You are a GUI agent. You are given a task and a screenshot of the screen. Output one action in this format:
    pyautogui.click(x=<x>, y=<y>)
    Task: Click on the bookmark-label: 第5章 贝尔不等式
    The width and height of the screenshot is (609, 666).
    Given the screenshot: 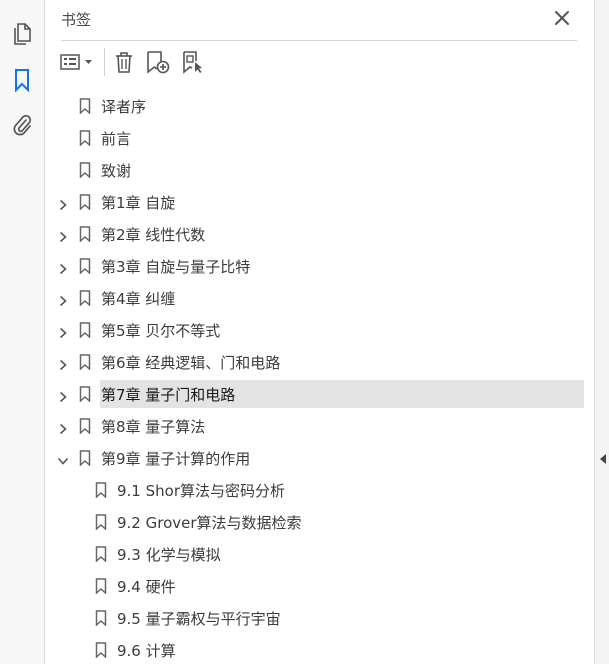 What is the action you would take?
    pyautogui.click(x=161, y=331)
    